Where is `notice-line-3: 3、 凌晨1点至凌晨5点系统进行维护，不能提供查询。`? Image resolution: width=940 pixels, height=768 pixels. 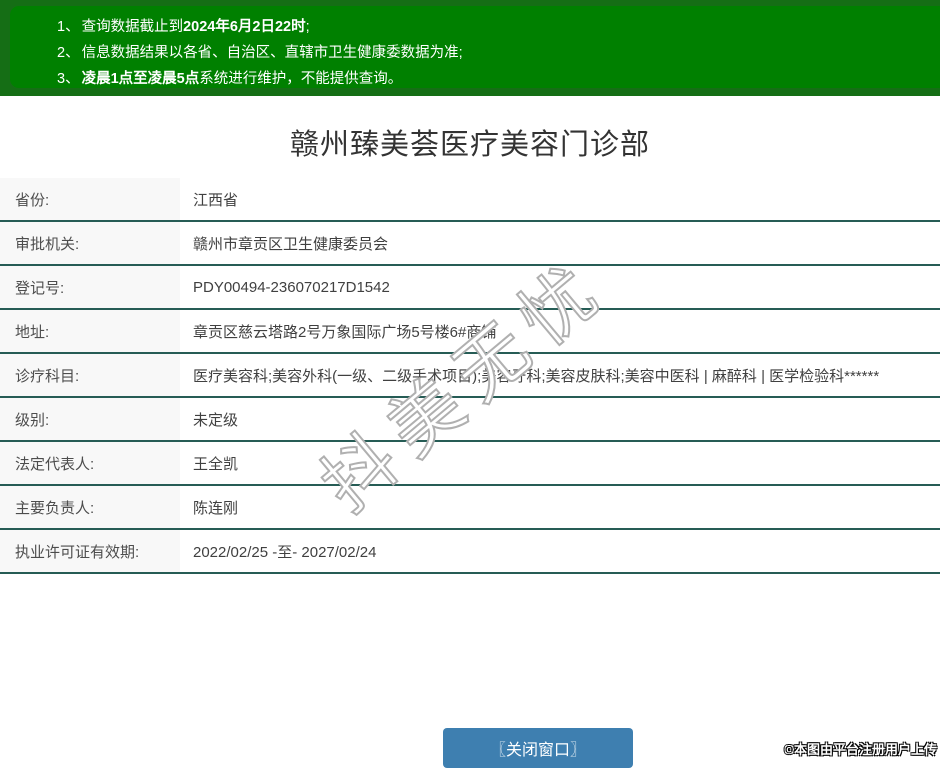
notice-line-3: 3、 凌晨1点至凌晨5点系统进行维护，不能提供查询。 is located at coordinates (498, 79).